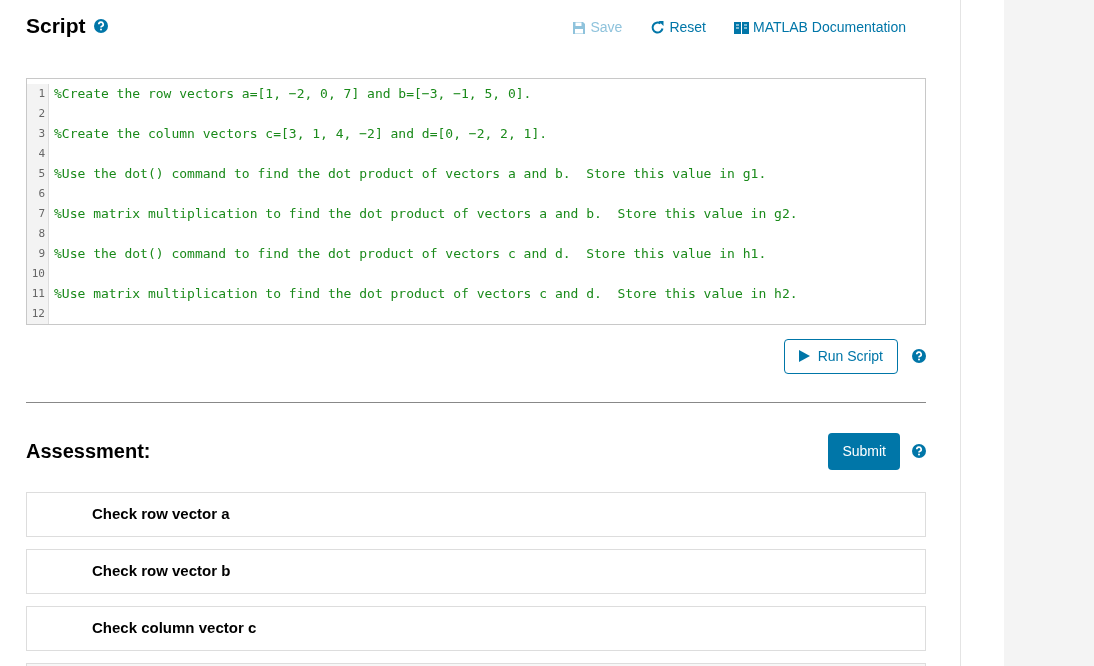 The image size is (1094, 666). Describe the element at coordinates (38, 293) in the screenshot. I see `line-number: 11` at that location.